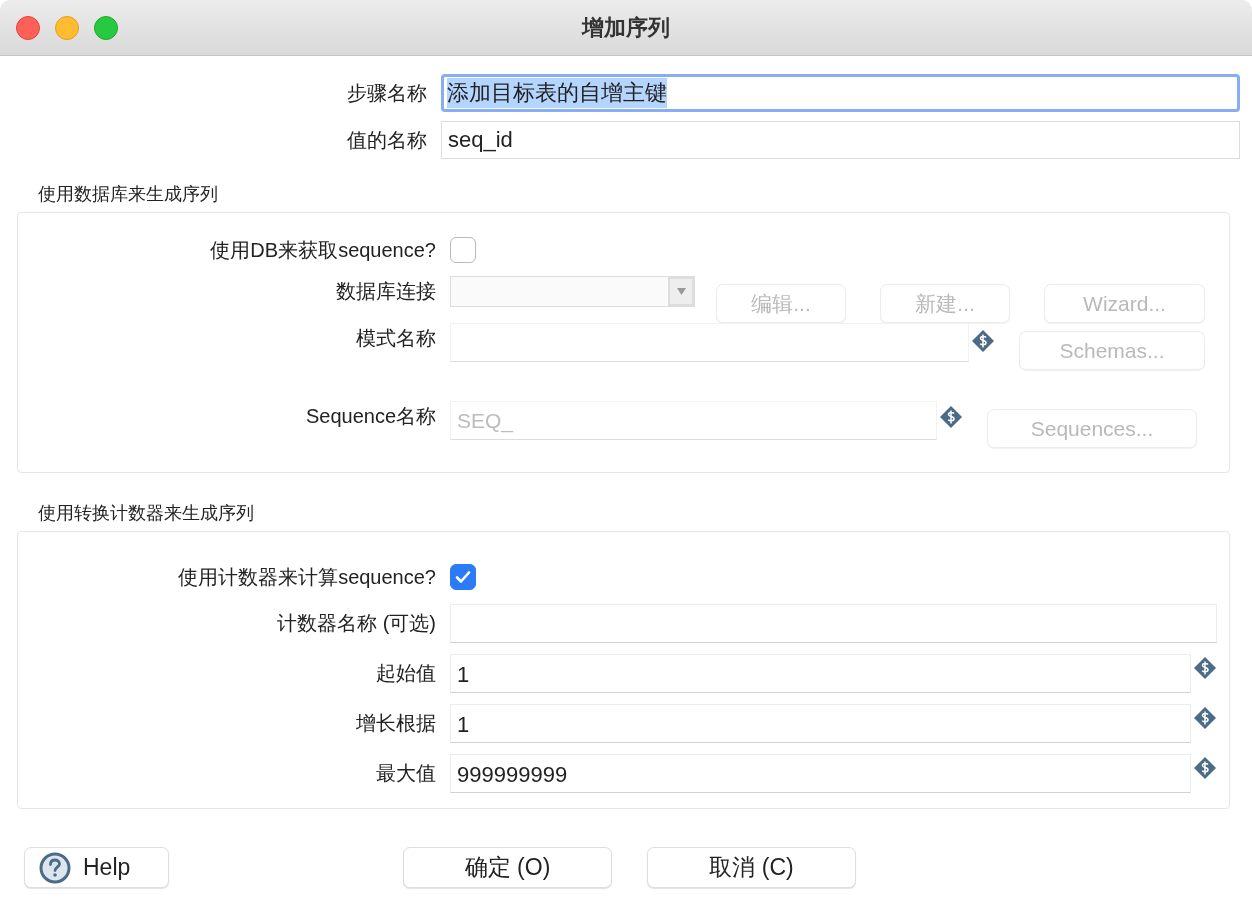  I want to click on text-field, so click(833, 623).